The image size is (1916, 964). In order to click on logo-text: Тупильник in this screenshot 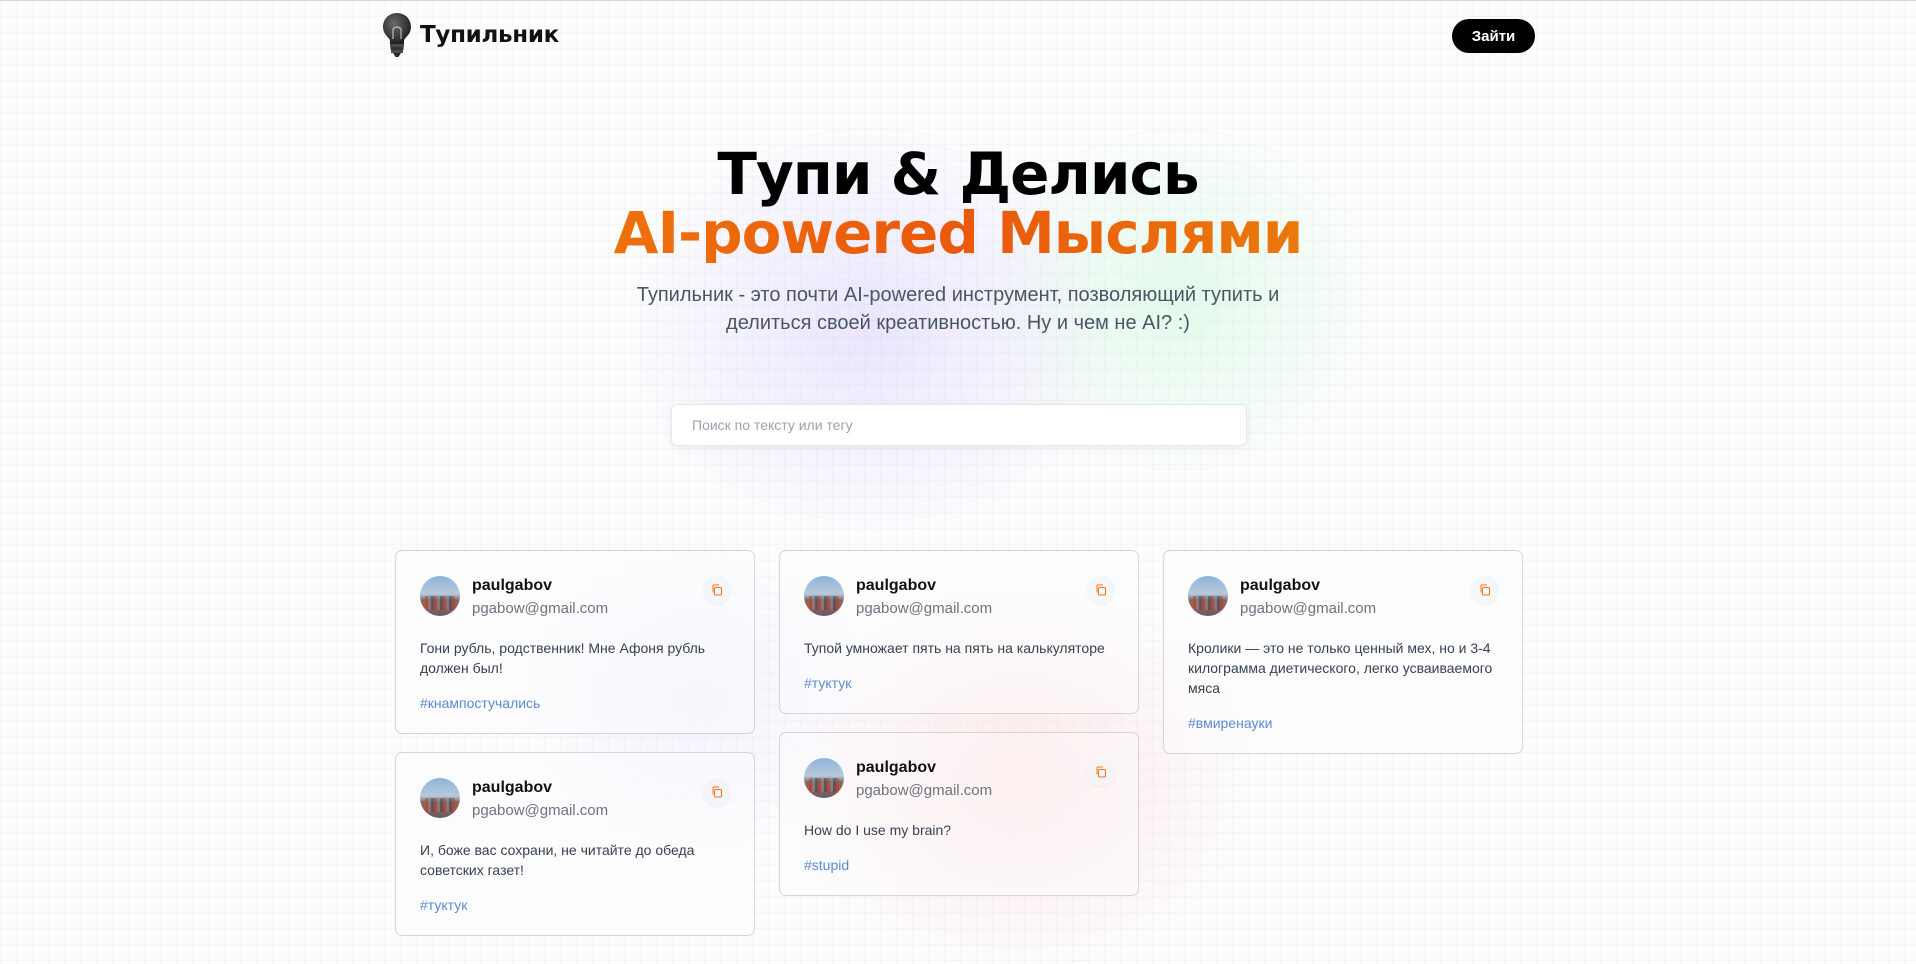, I will do `click(489, 35)`.